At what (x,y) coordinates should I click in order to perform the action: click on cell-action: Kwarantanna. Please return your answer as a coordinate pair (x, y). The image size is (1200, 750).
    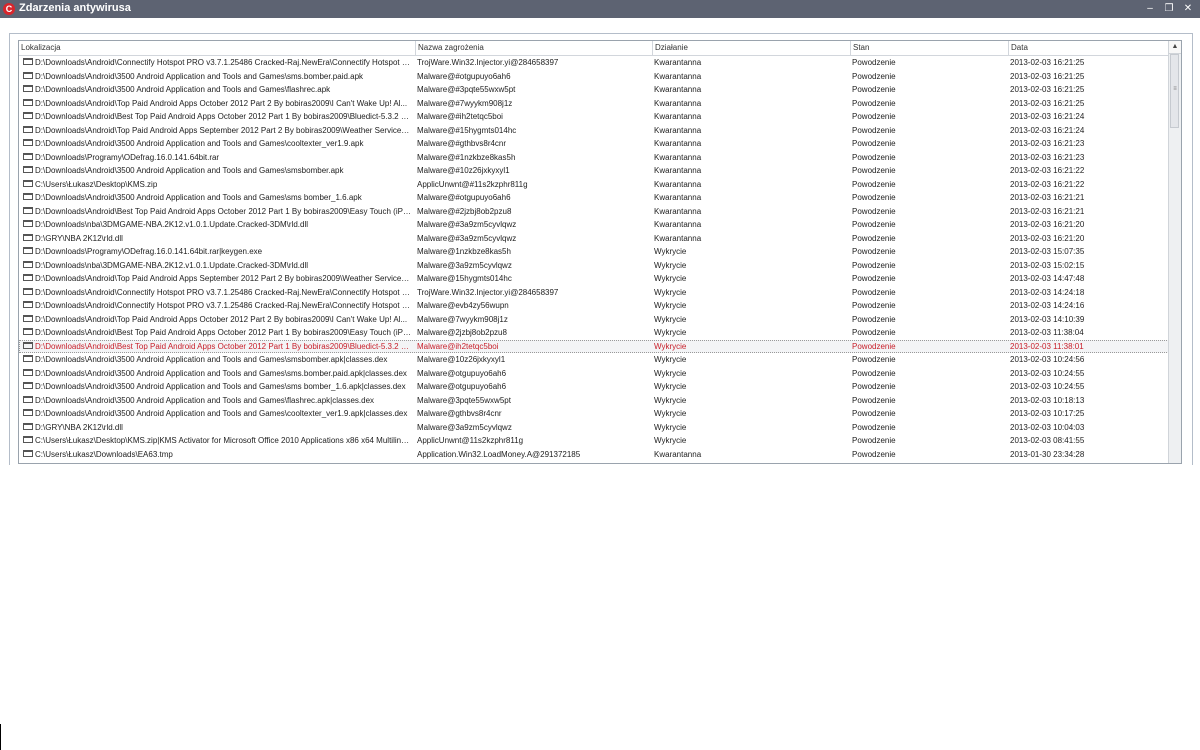
    Looking at the image, I should click on (751, 90).